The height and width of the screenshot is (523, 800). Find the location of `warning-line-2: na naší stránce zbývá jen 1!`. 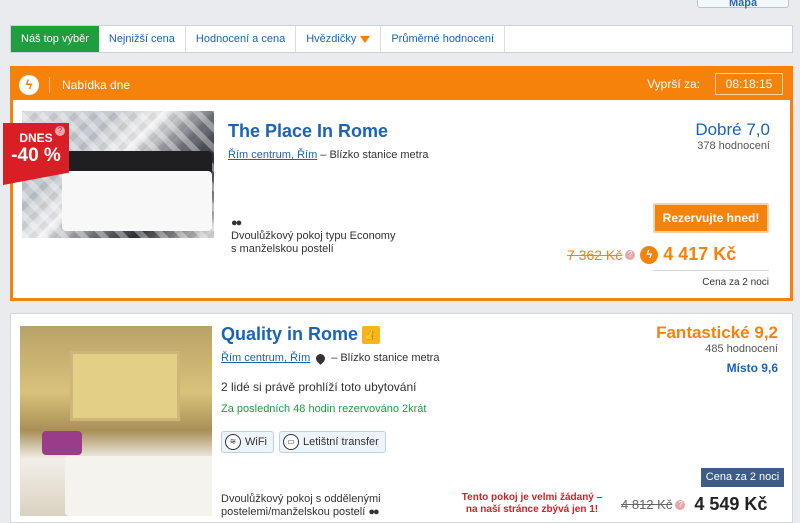

warning-line-2: na naší stránce zbývá jen 1! is located at coordinates (532, 509).